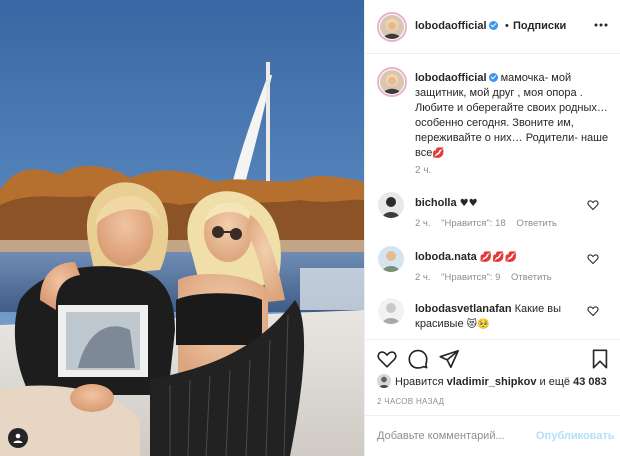  I want to click on heart-outline-icon, so click(387, 359).